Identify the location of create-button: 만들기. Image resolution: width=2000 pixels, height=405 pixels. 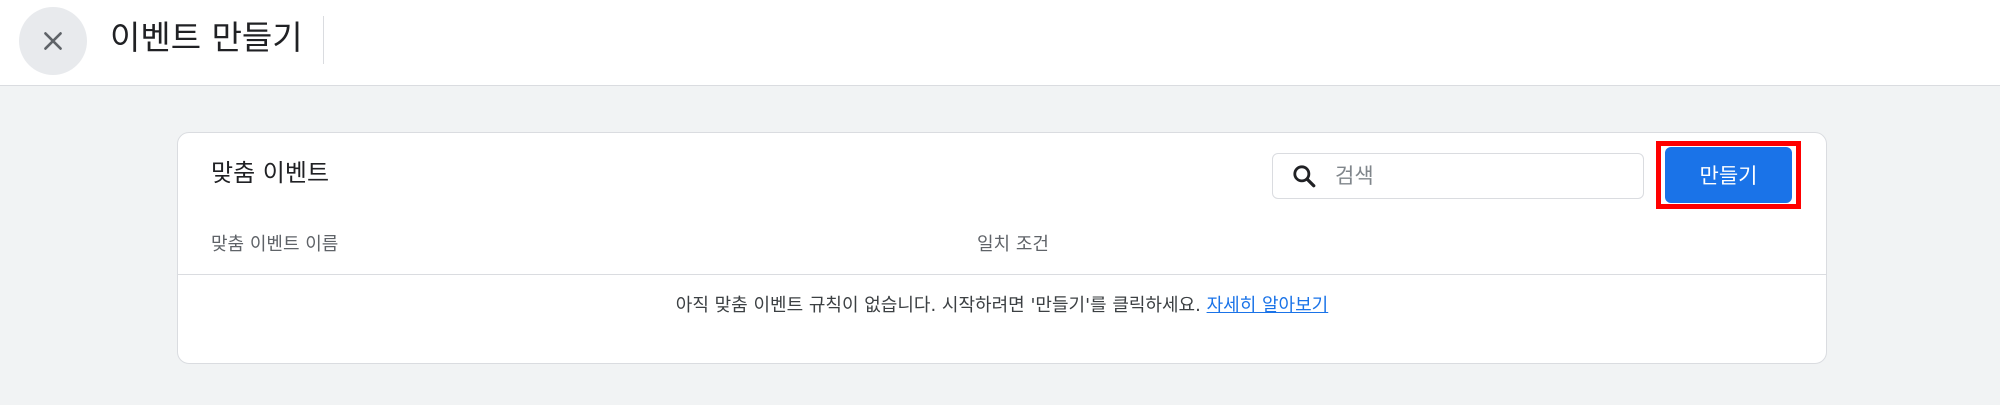
(1728, 175).